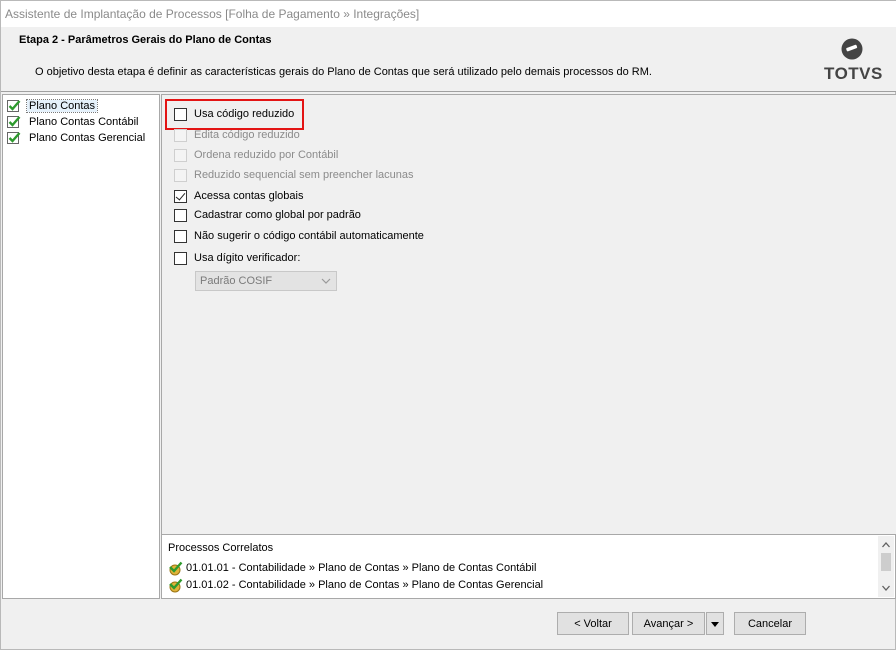 Image resolution: width=896 pixels, height=650 pixels. I want to click on next-button-label: Avançar >, so click(668, 623).